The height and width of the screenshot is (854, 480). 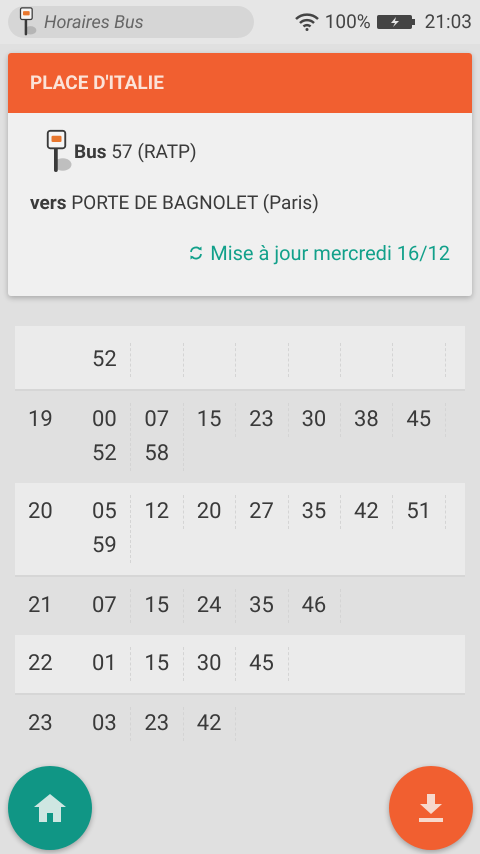 I want to click on home-icon, so click(x=50, y=808).